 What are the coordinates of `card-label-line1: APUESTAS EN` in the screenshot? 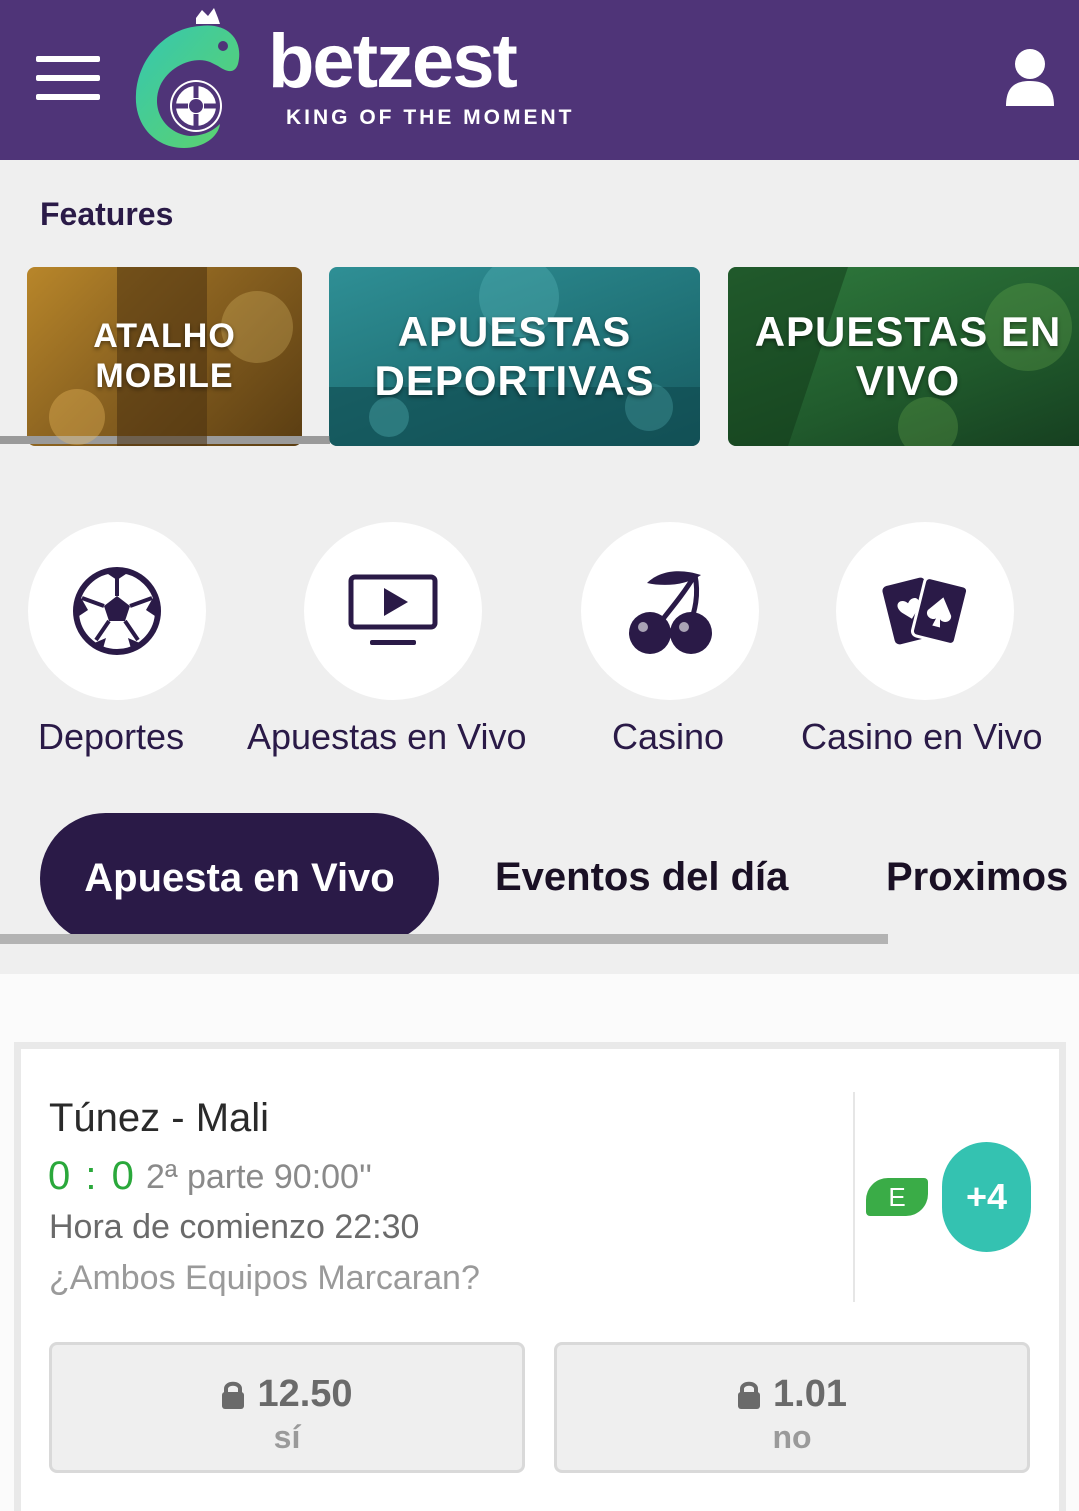 It's located at (908, 332).